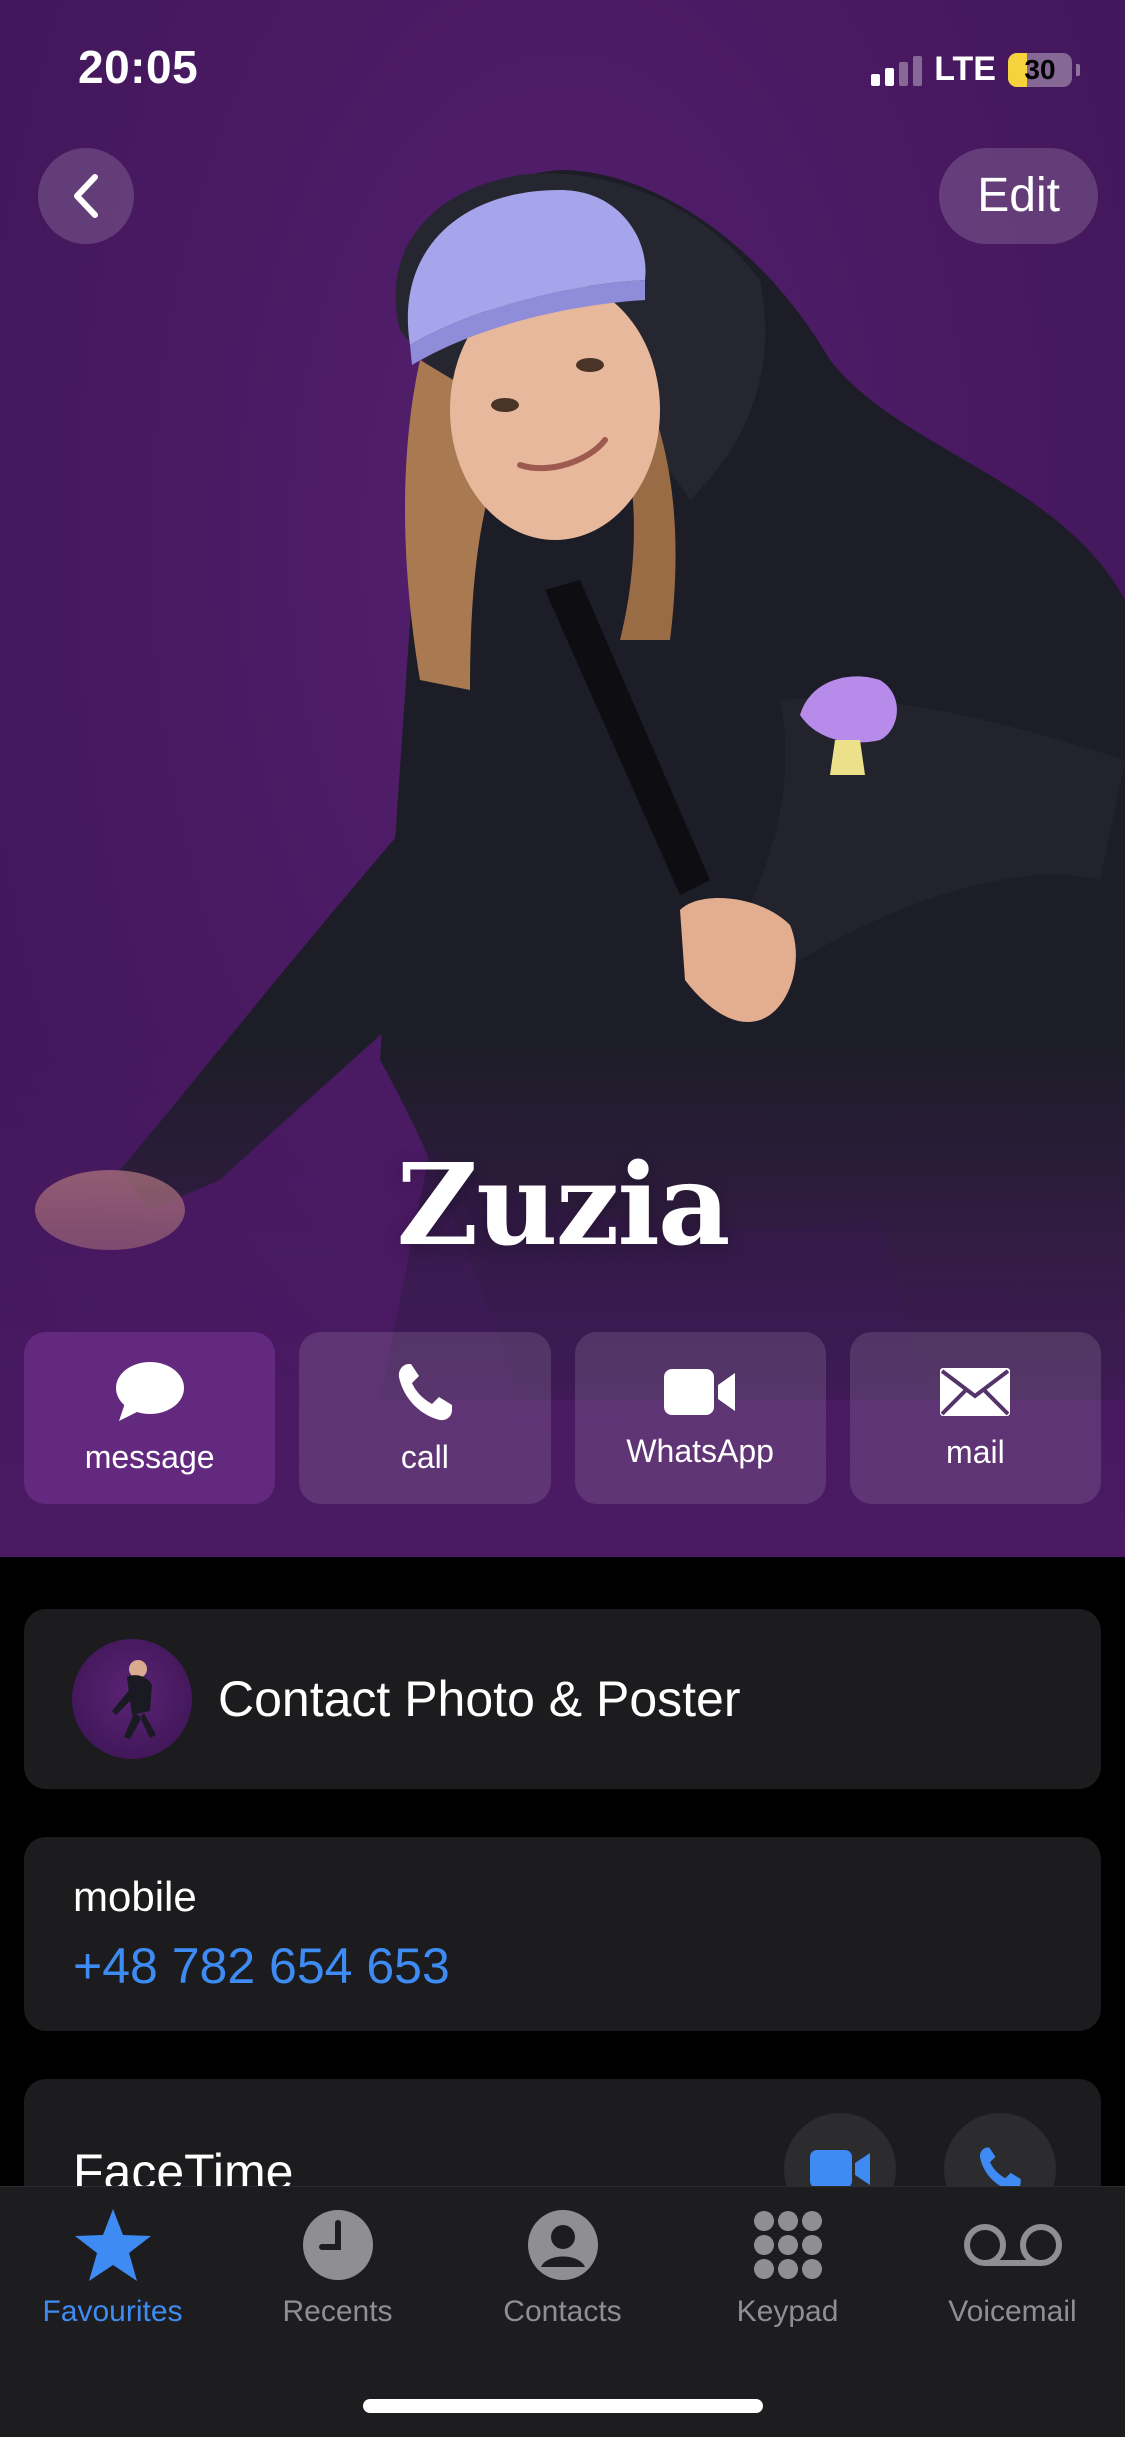 This screenshot has width=1125, height=2437. Describe the element at coordinates (1018, 196) in the screenshot. I see `edit-button: Edit` at that location.